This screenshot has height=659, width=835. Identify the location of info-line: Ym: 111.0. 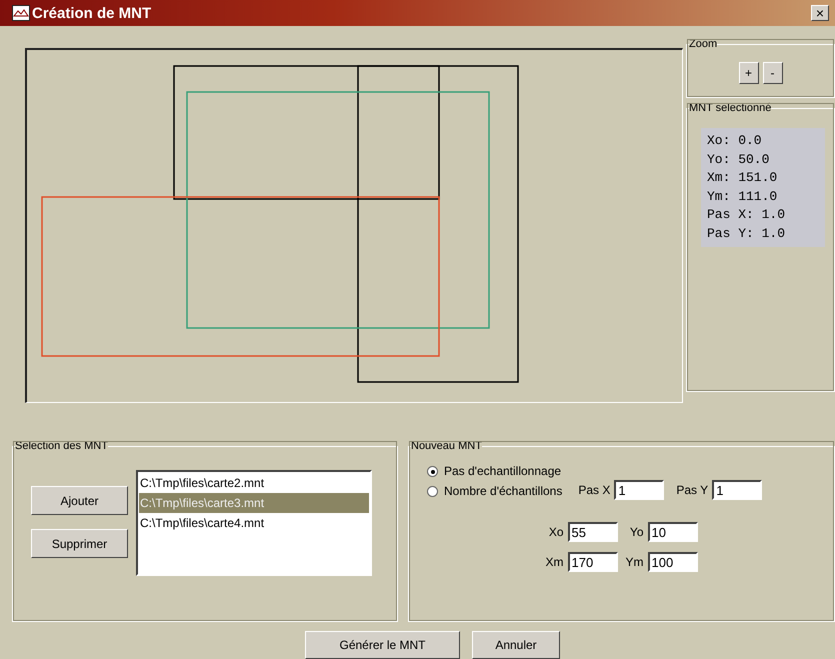
(742, 196).